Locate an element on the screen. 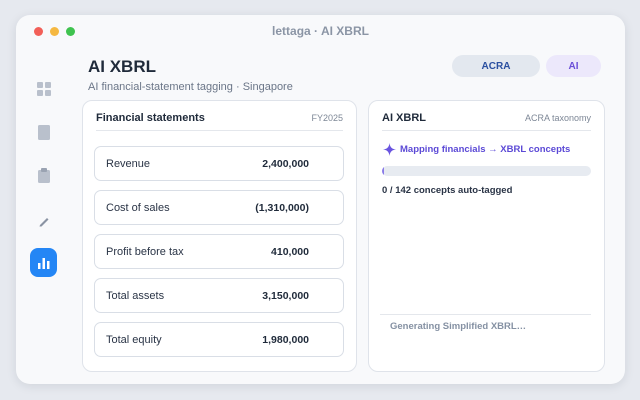 The image size is (640, 400). statement-row-cost-of-sales: Cost of sales (1,310,000) is located at coordinates (219, 207).